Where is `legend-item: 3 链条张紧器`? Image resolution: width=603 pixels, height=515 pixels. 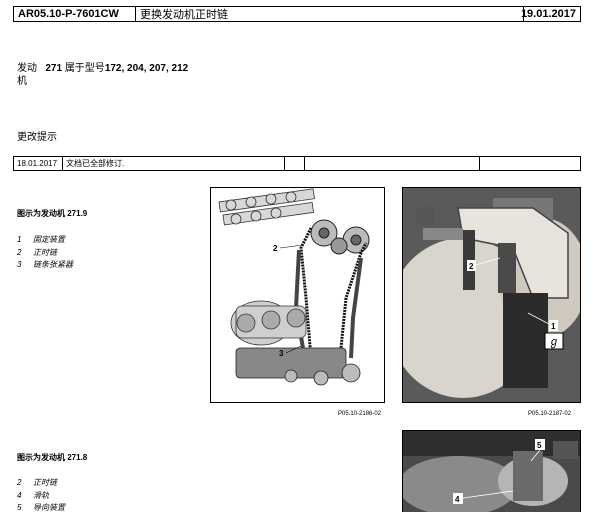 legend-item: 3 链条张紧器 is located at coordinates (45, 264).